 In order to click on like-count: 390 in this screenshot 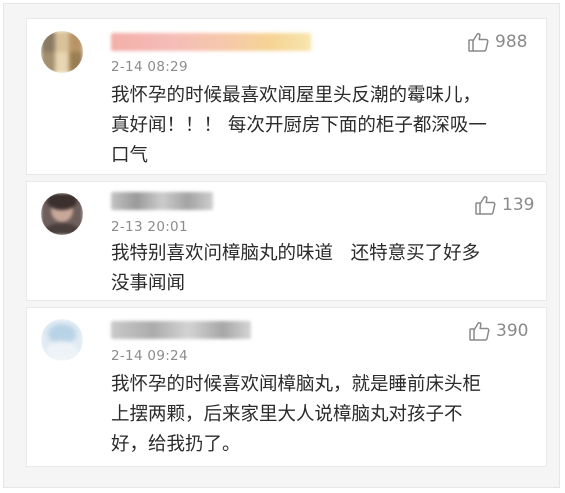, I will do `click(512, 331)`.